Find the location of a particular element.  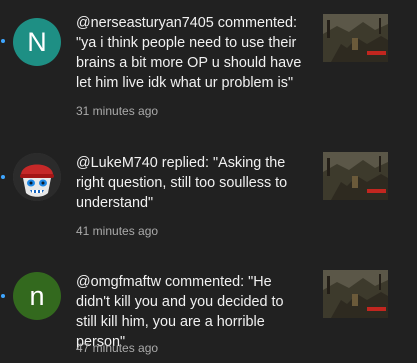

notification-time: 47 minutes ago is located at coordinates (117, 348).